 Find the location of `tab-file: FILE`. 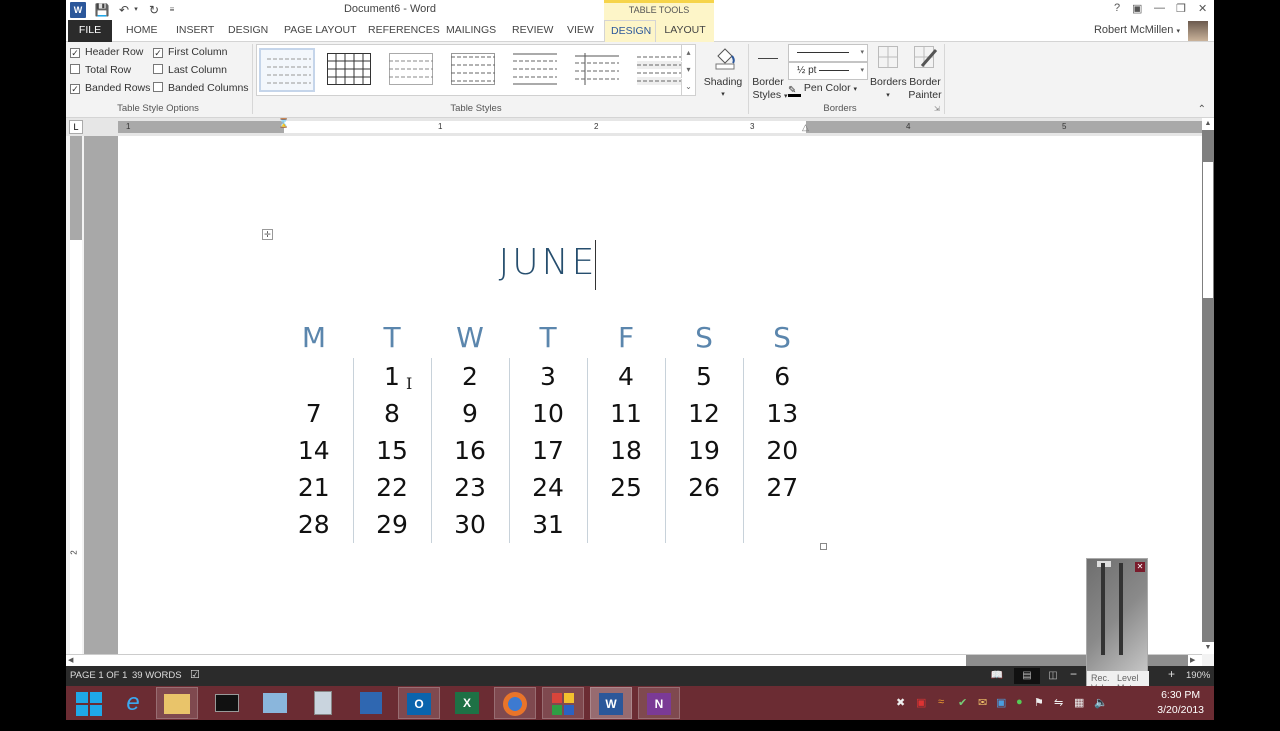

tab-file: FILE is located at coordinates (90, 31).